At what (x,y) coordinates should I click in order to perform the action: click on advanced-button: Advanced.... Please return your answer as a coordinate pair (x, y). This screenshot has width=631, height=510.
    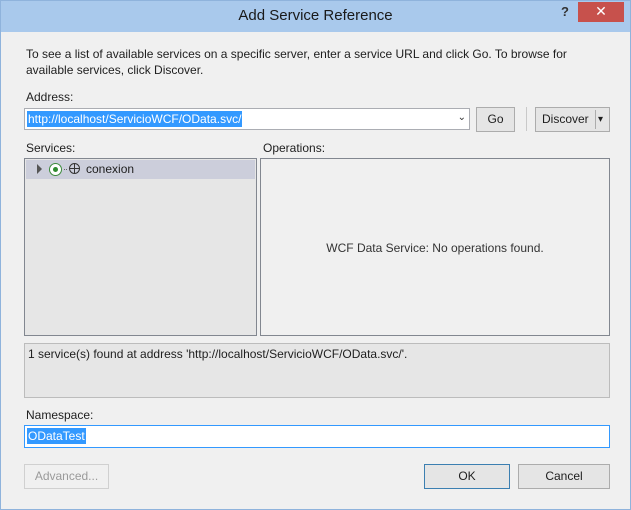
    Looking at the image, I should click on (66, 476).